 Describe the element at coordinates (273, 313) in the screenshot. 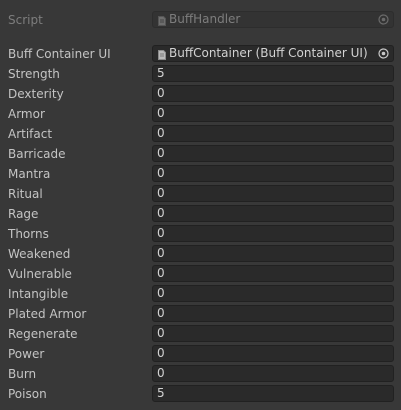

I see `plated-armor-input: 0` at that location.